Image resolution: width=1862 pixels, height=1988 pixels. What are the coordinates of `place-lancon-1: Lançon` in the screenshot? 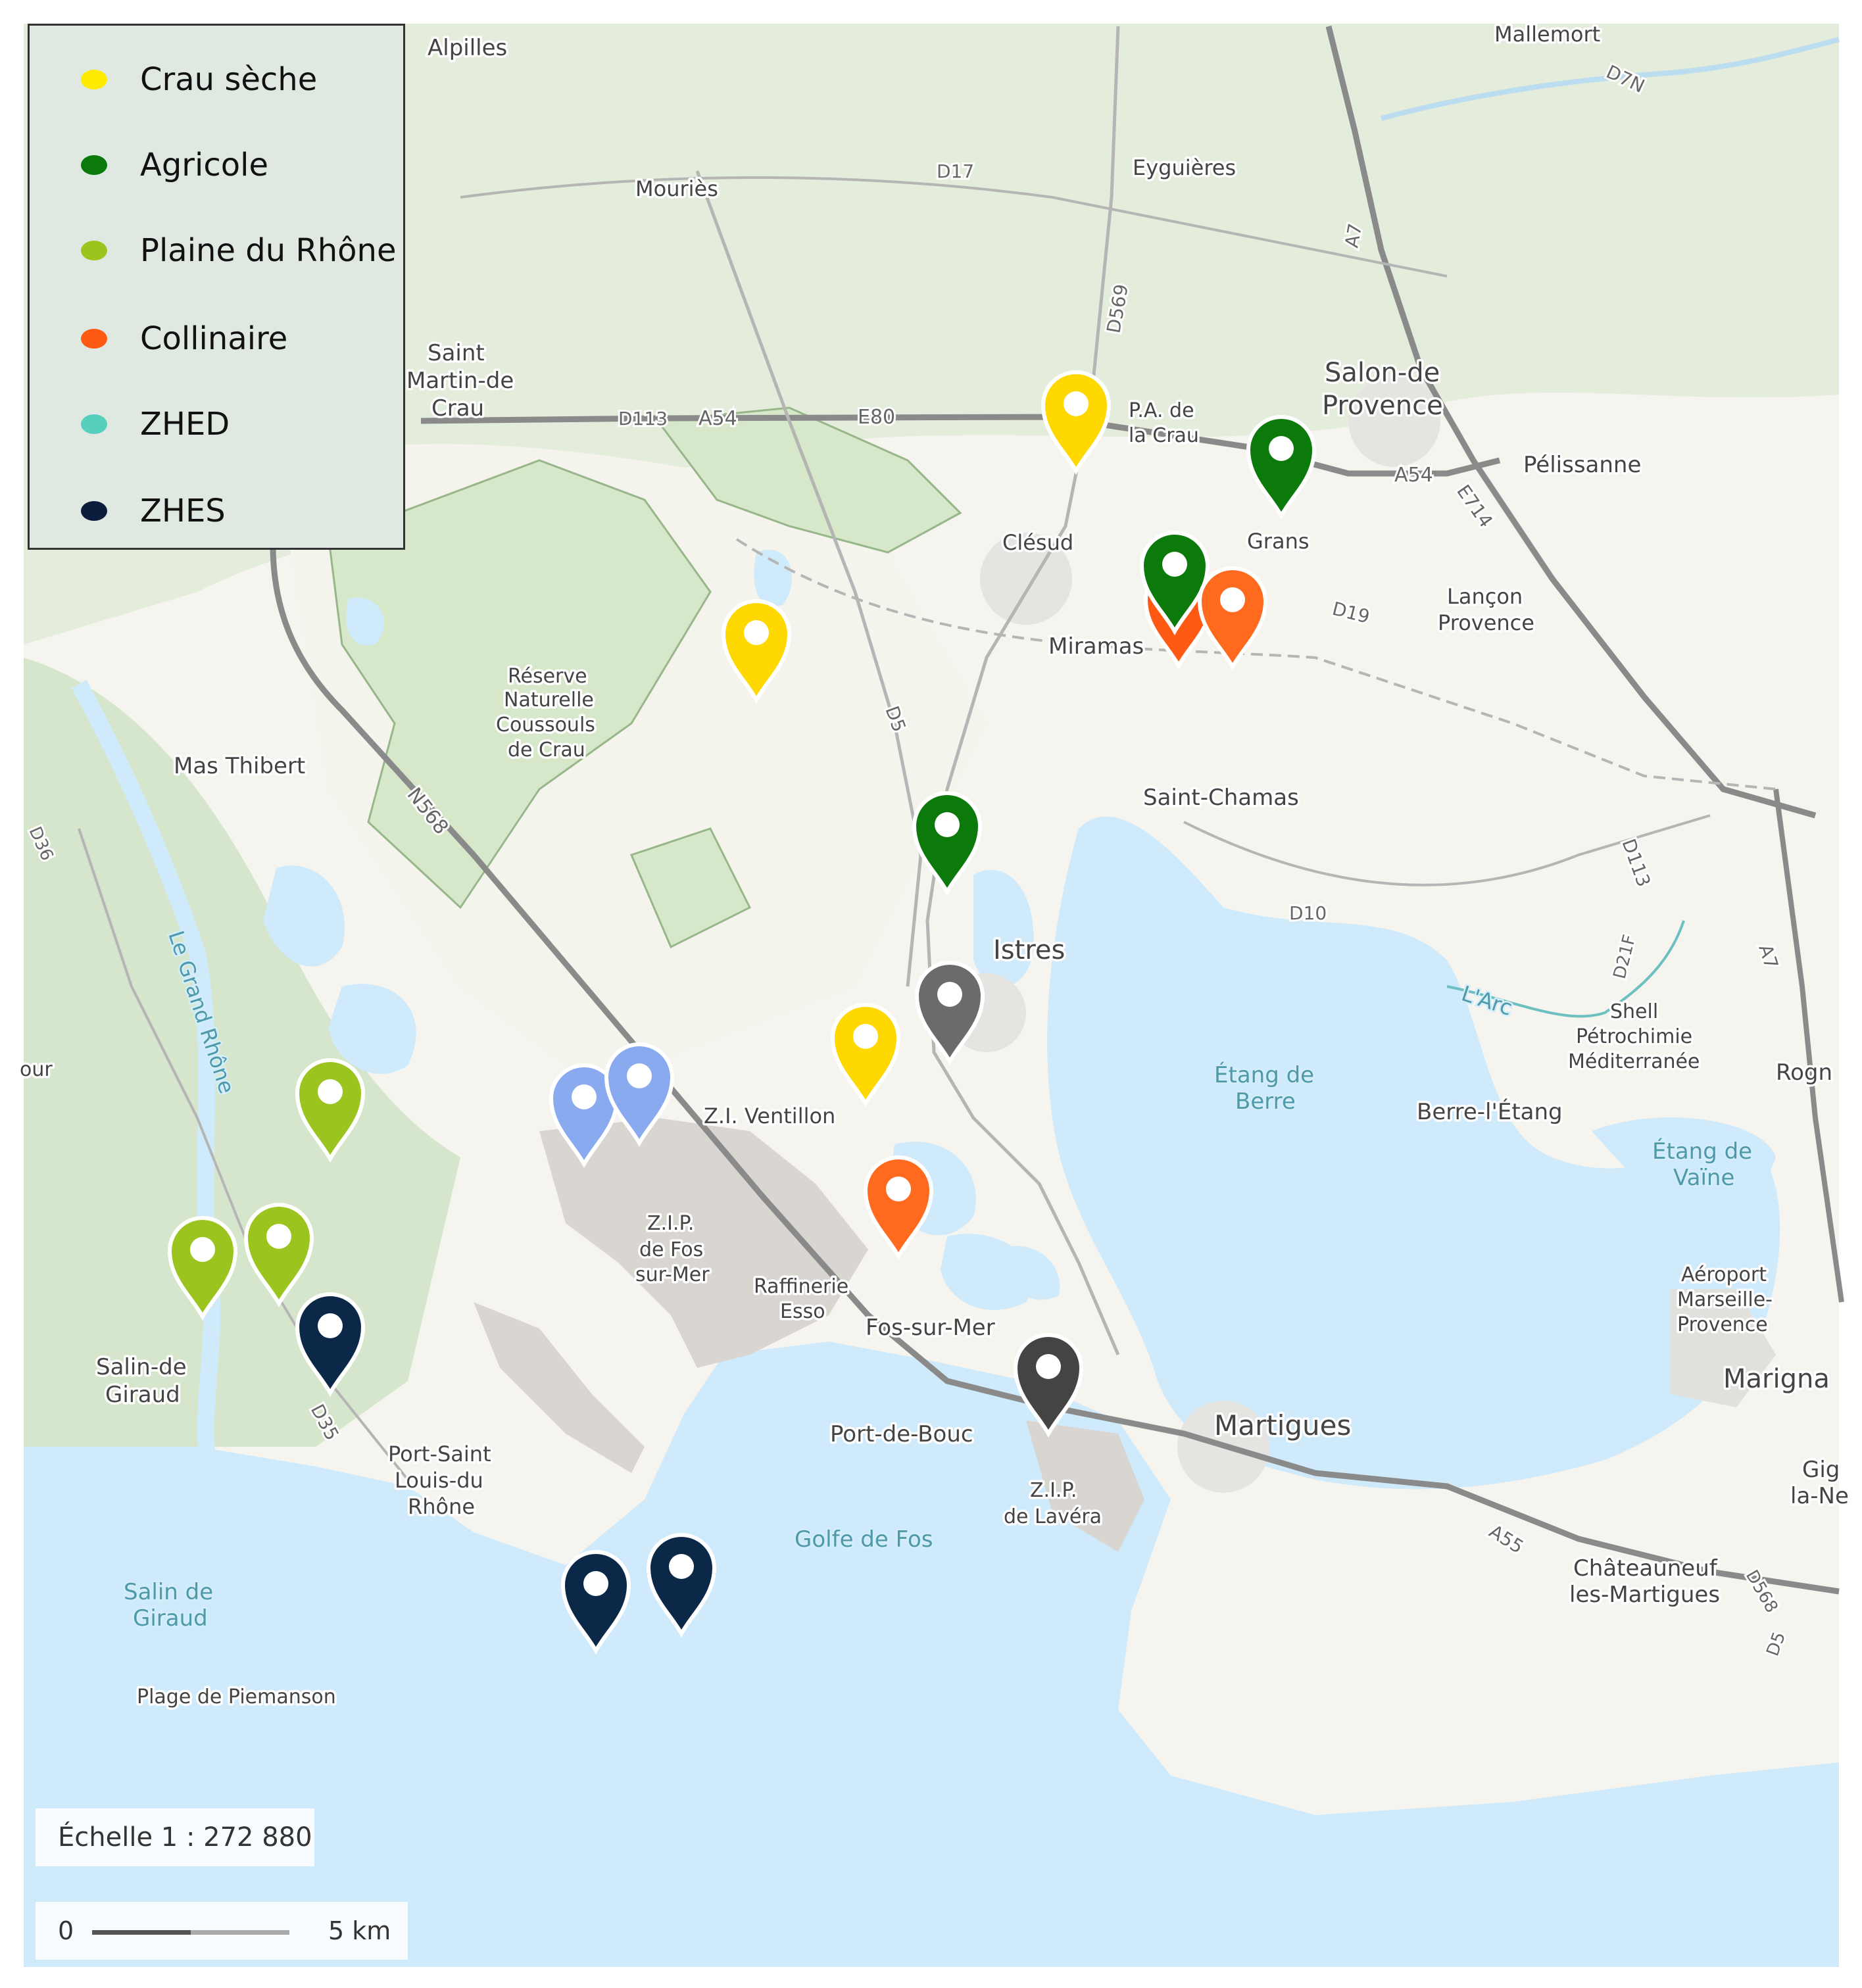 It's located at (1485, 596).